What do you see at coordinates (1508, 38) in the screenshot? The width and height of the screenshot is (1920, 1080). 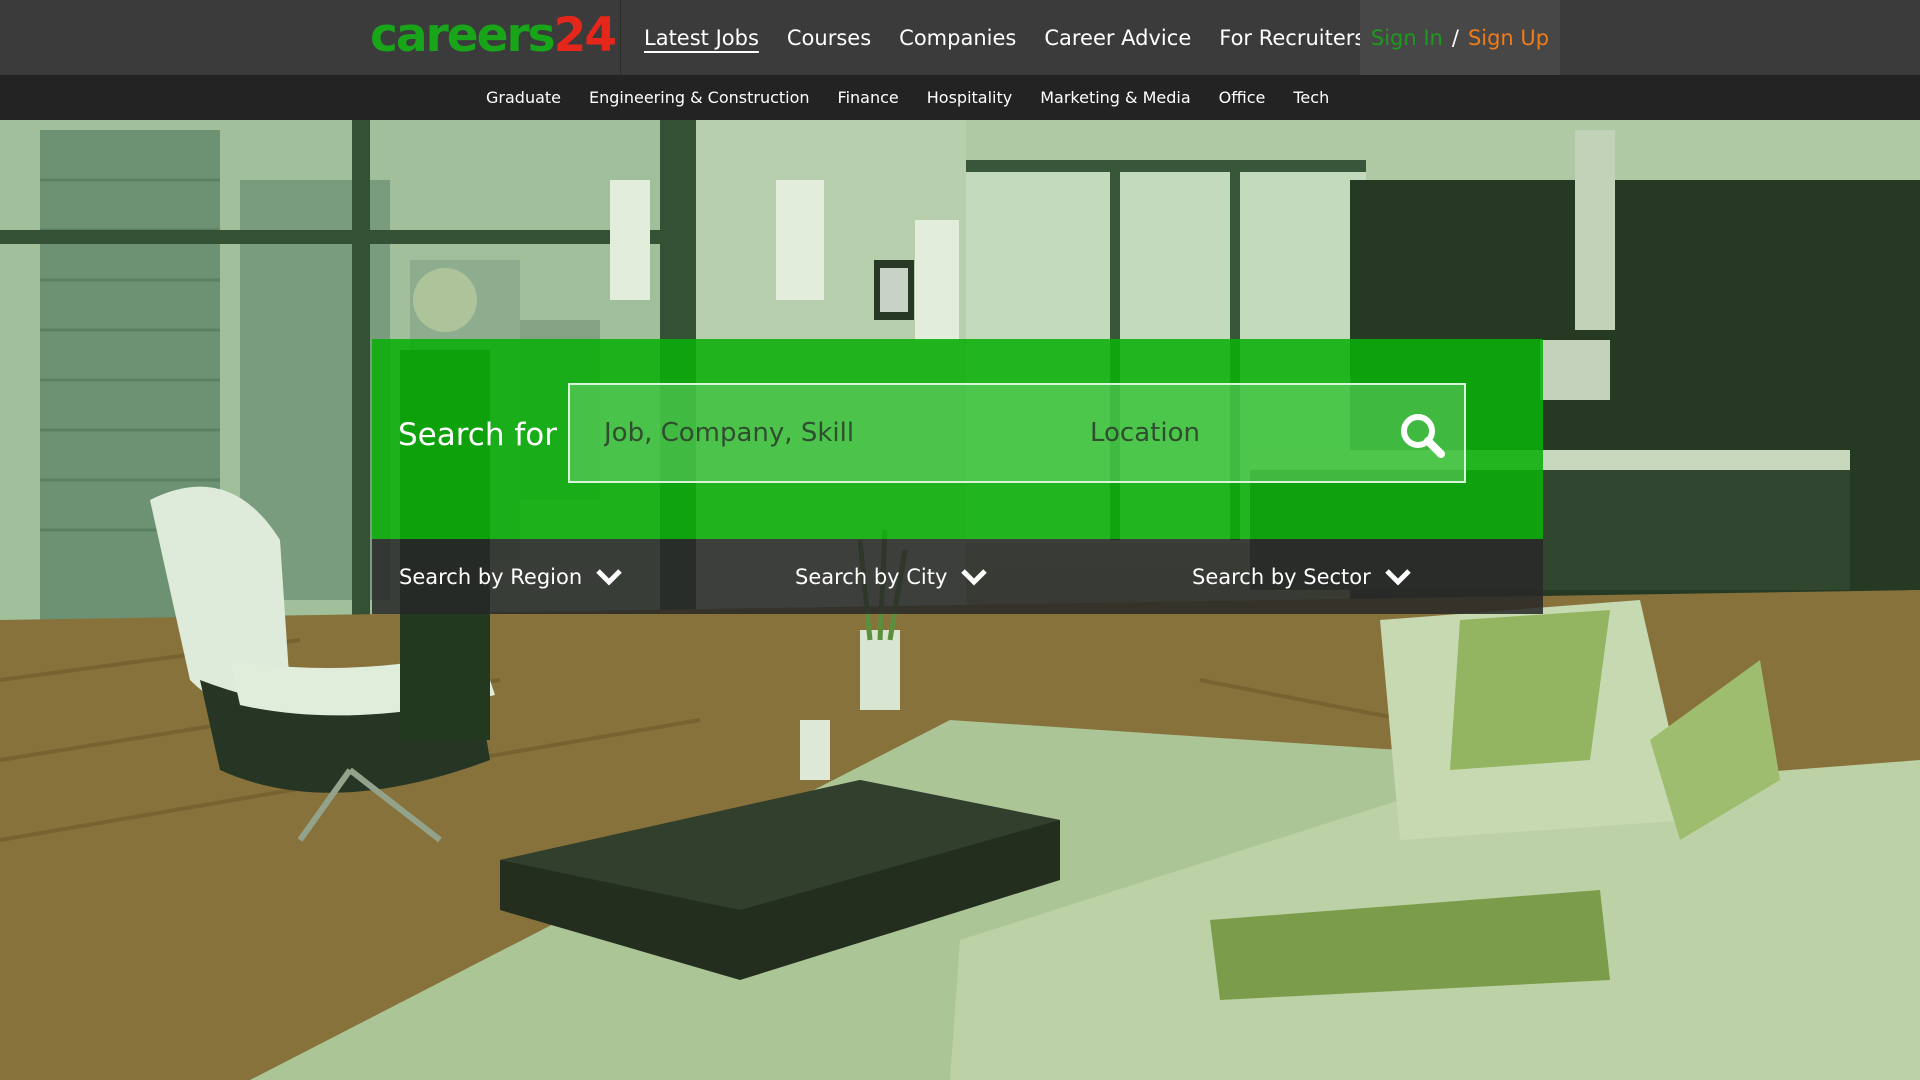 I see `sign-up-link: Sign Up` at bounding box center [1508, 38].